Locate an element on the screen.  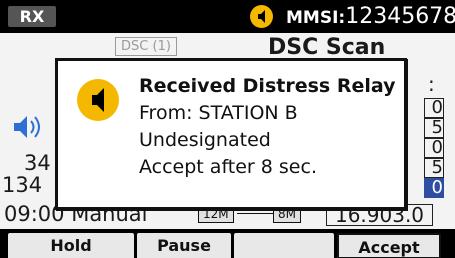
mmsi-number: 123456789 is located at coordinates (400, 16).